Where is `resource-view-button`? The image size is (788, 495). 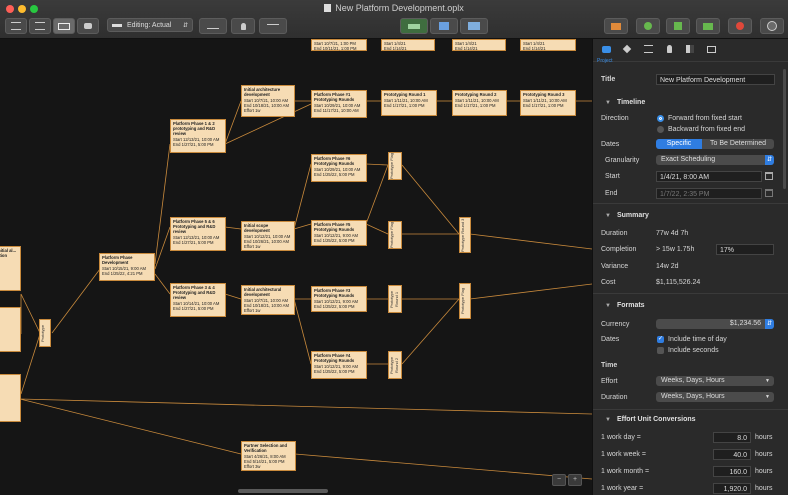
resource-view-button is located at coordinates (88, 26).